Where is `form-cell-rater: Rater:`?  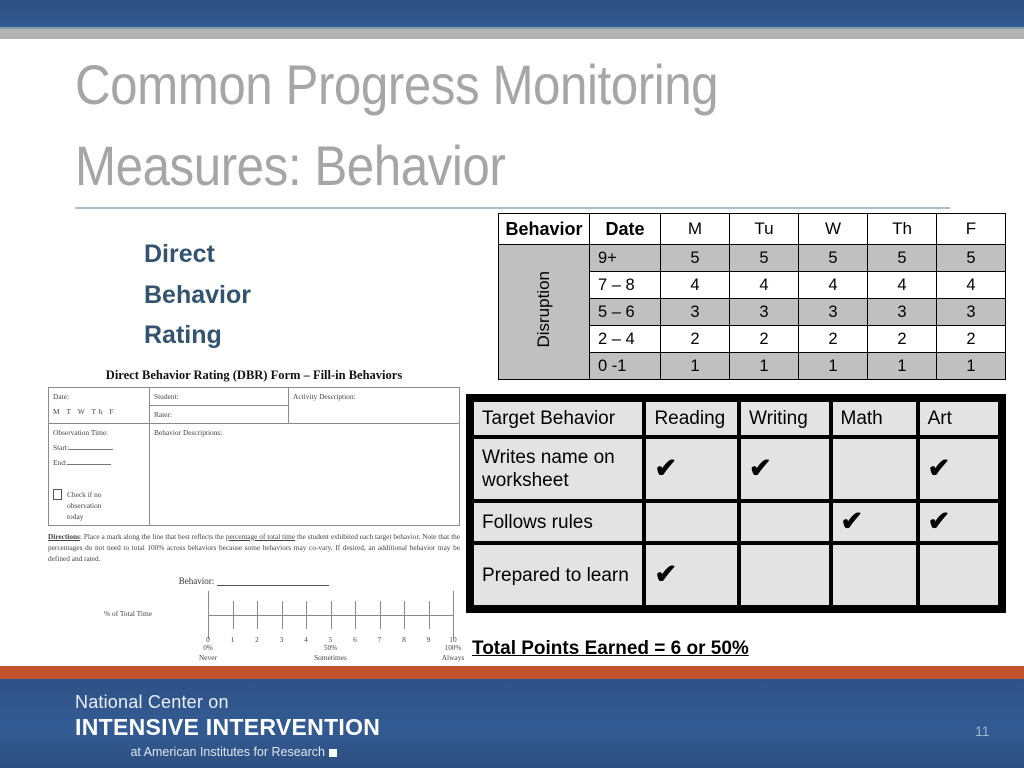
form-cell-rater: Rater: is located at coordinates (219, 415).